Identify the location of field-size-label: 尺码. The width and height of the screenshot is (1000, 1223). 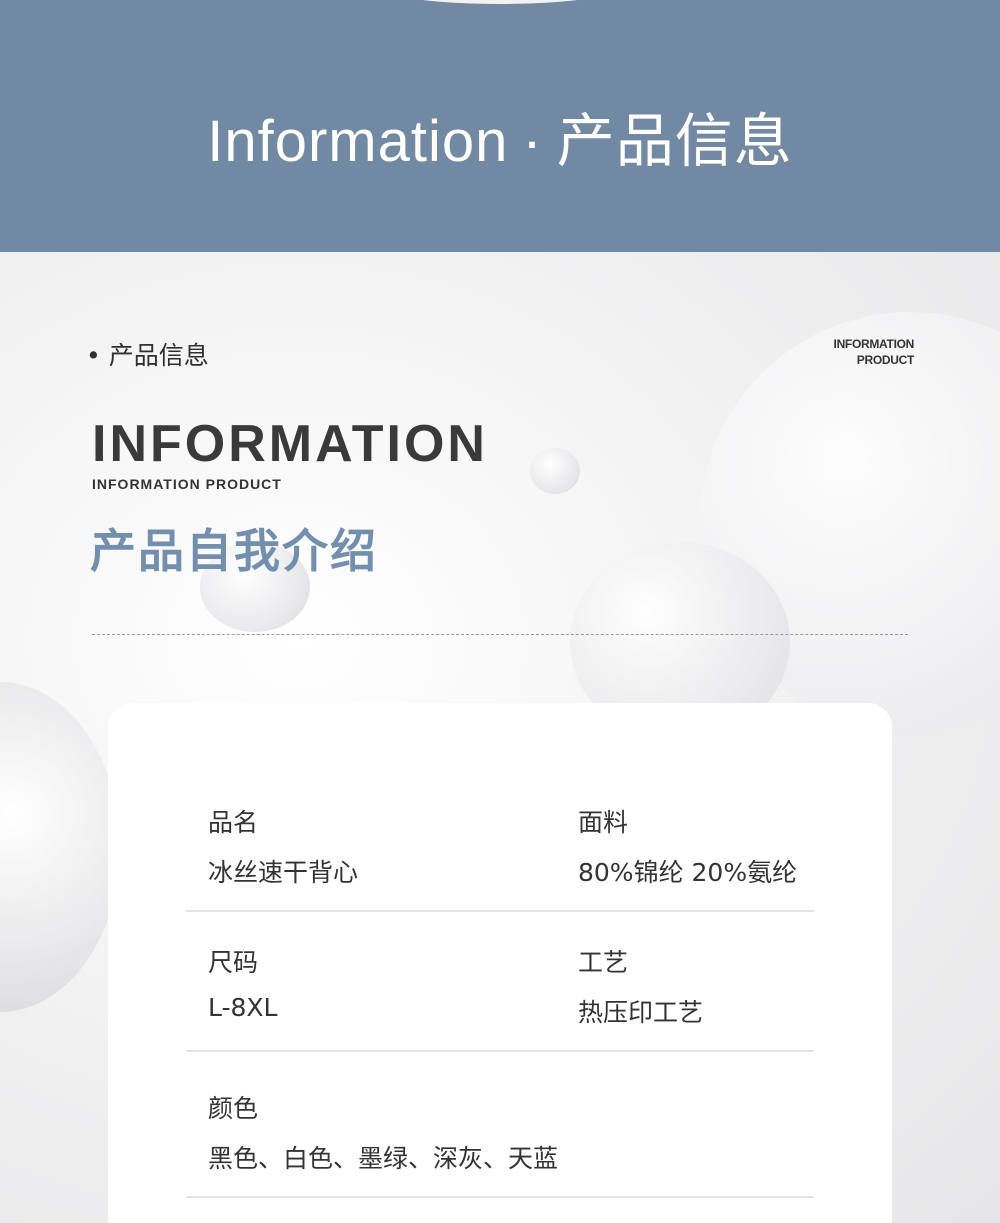
(233, 962).